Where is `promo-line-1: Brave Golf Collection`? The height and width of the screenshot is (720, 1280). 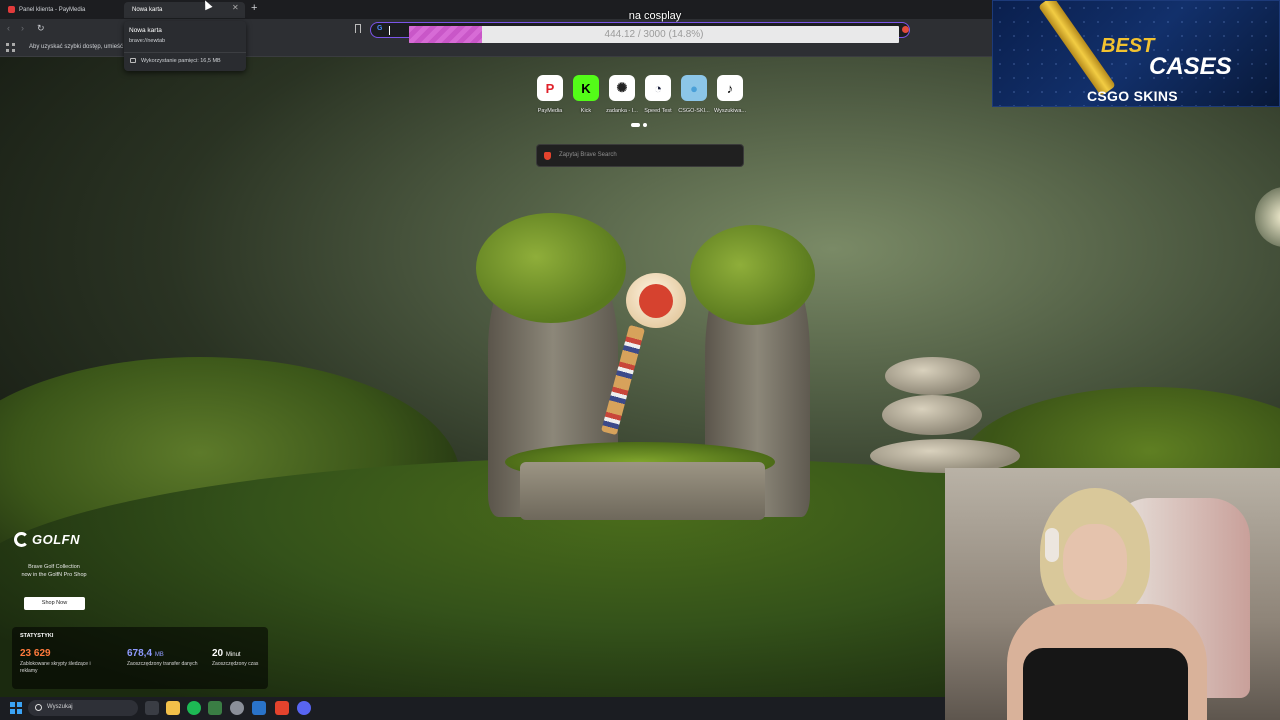
promo-line-1: Brave Golf Collection is located at coordinates (54, 567).